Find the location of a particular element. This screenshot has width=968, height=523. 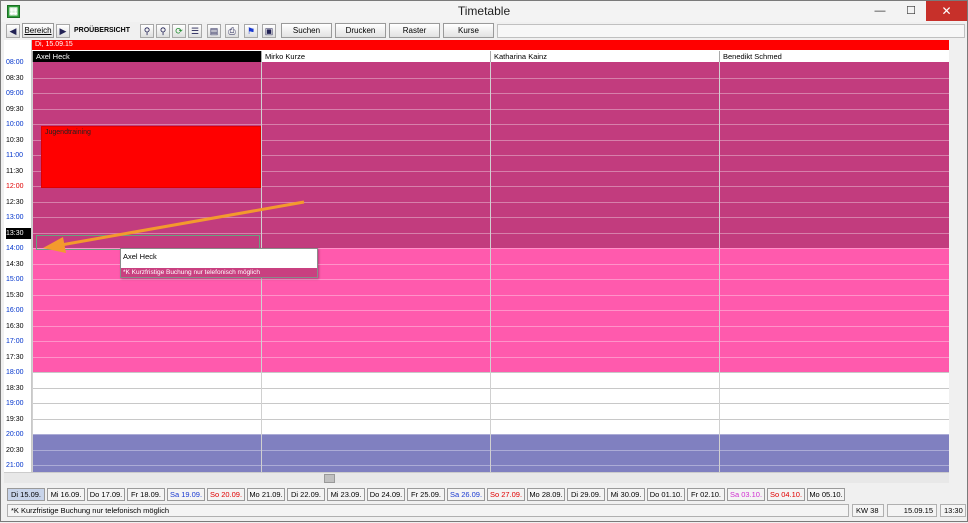

day-tab: Fr 18.09. is located at coordinates (146, 494).